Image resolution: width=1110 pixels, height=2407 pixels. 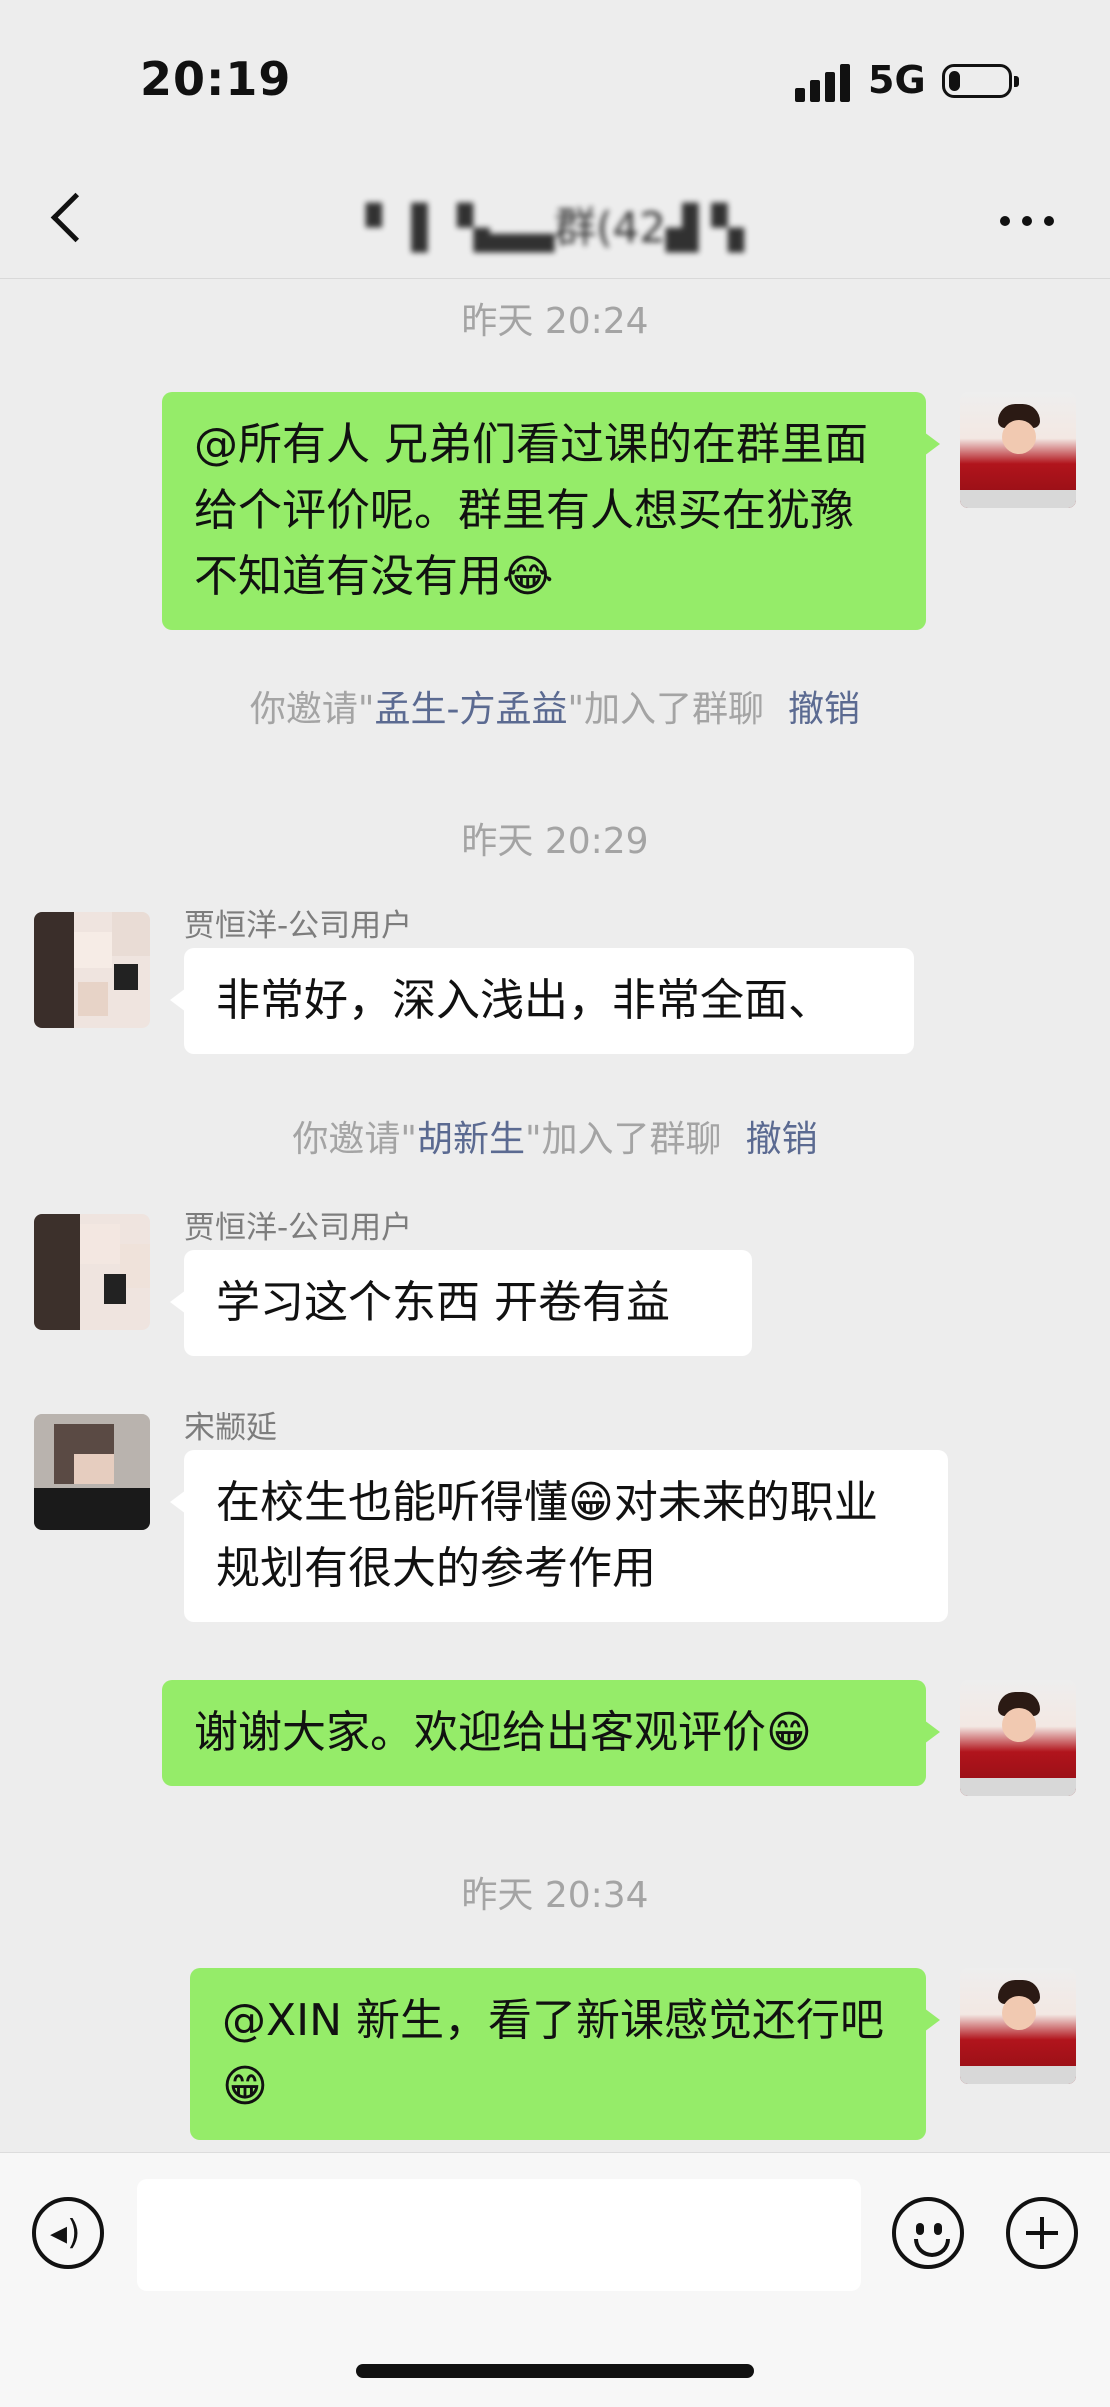 I want to click on system-message: 你邀请"胡新生"加入了群聊 撤销, so click(x=555, y=1136).